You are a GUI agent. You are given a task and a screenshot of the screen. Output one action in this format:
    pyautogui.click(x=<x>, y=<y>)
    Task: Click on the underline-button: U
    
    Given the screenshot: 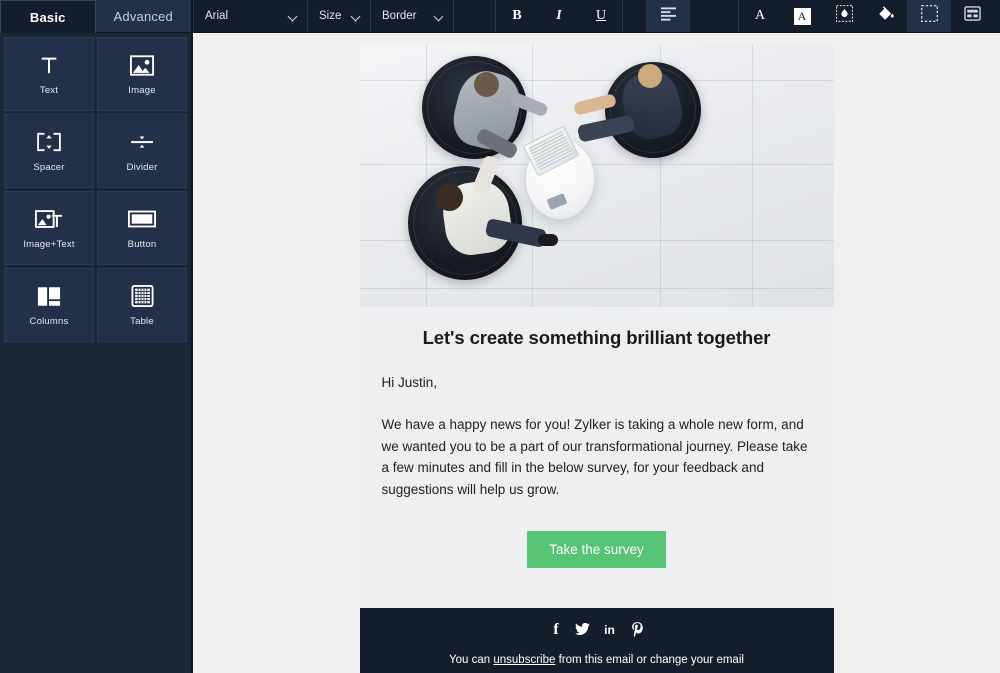 What is the action you would take?
    pyautogui.click(x=601, y=16)
    